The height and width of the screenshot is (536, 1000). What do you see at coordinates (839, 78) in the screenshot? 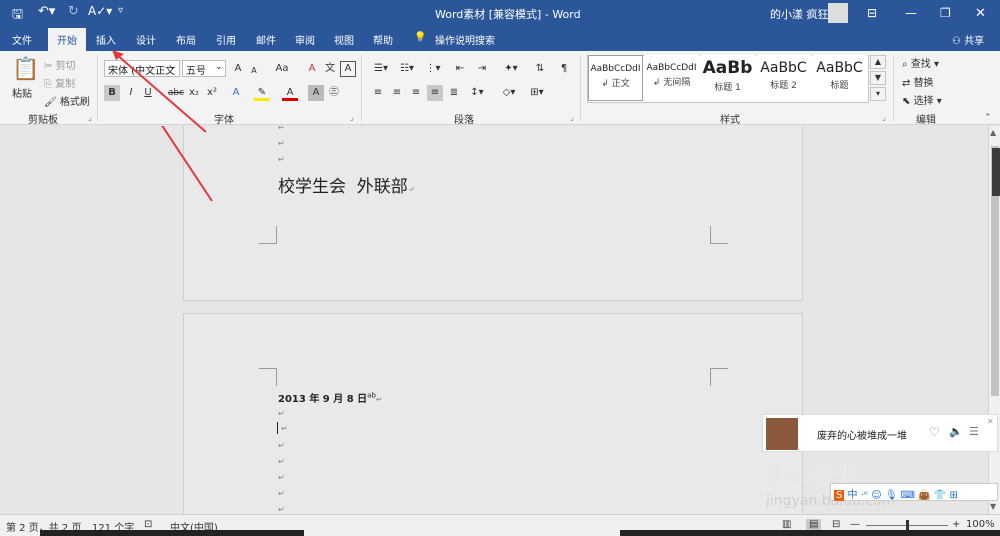
I see `style-title: AaBbC 标题` at bounding box center [839, 78].